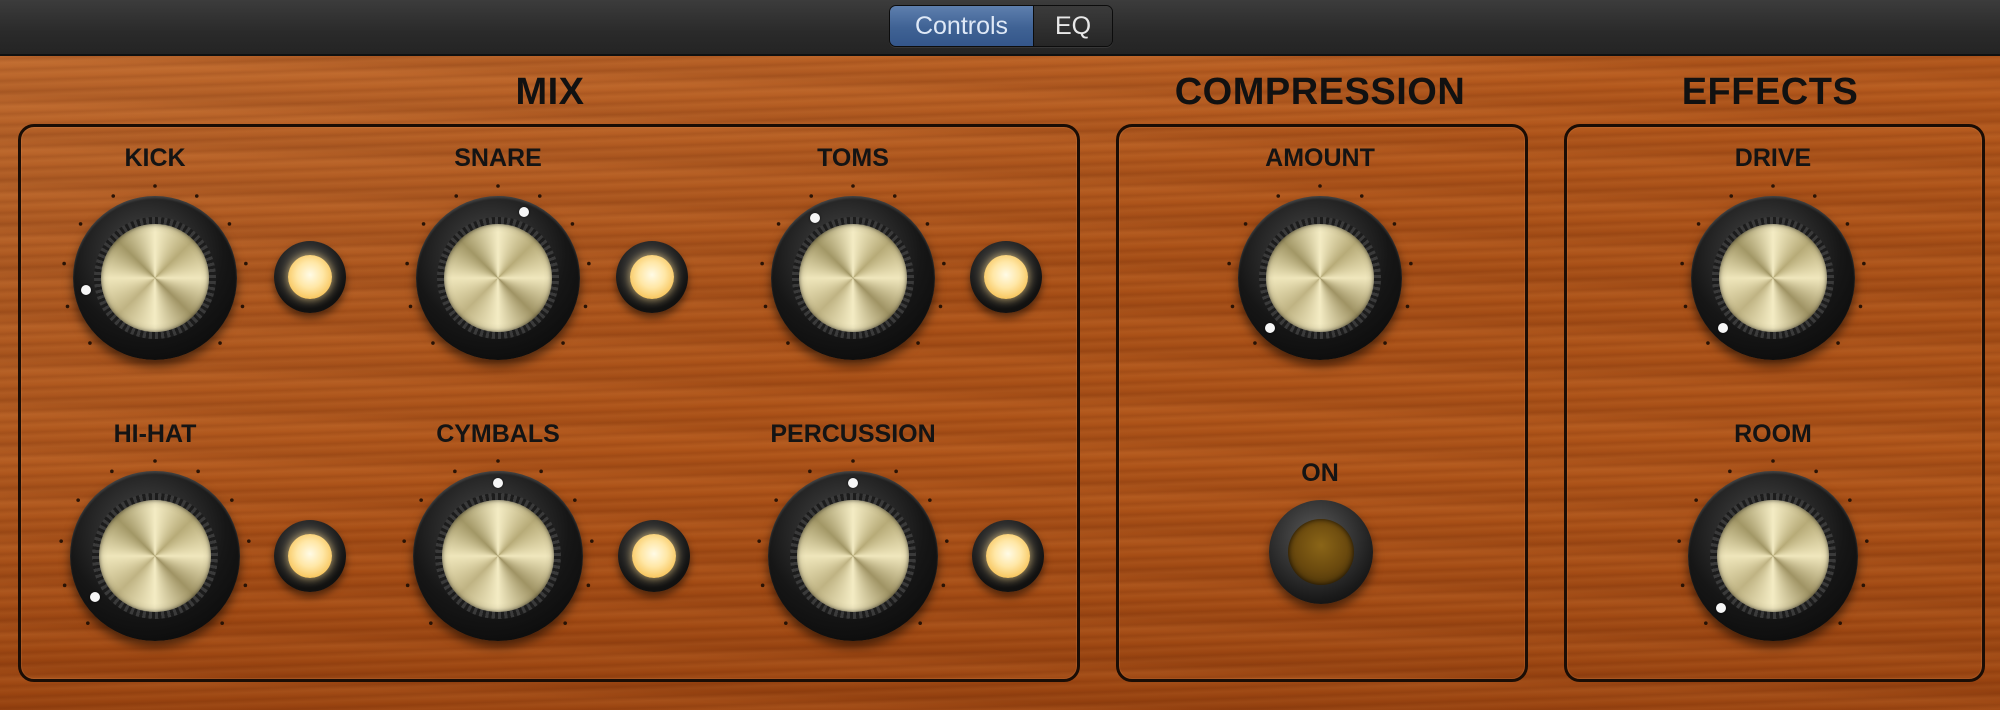  I want to click on view-segmented-control: Controls EQ, so click(1001, 26).